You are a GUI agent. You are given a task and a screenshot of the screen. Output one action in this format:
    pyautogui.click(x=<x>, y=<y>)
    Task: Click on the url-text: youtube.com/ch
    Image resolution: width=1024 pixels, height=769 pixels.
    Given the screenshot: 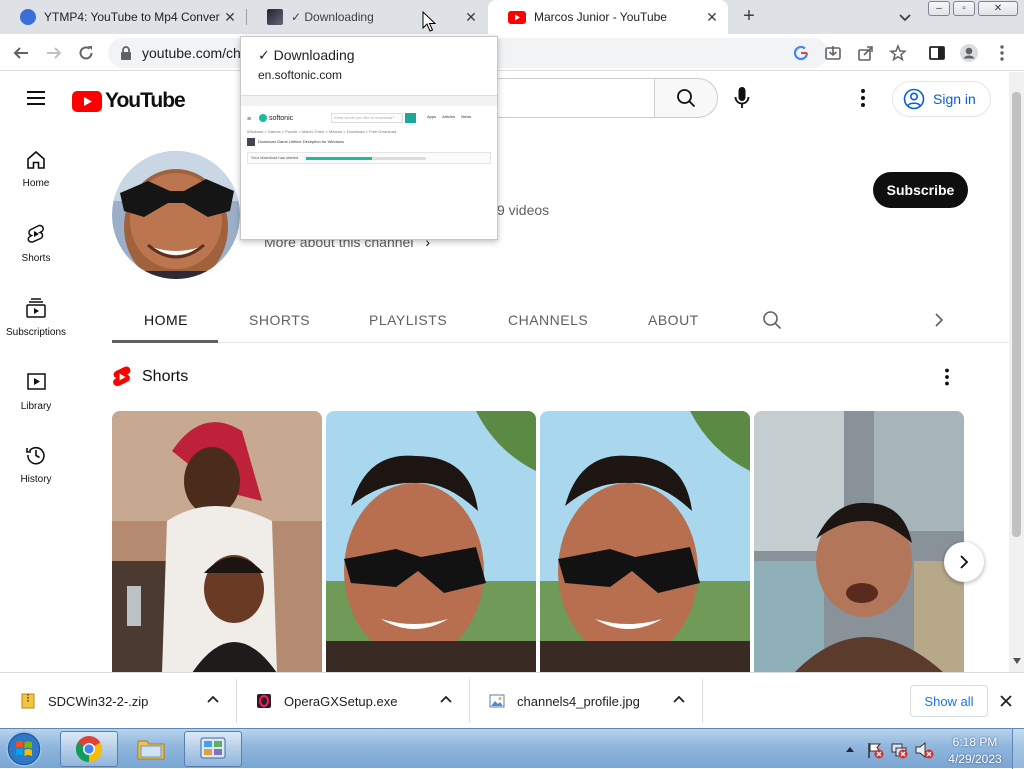 What is the action you would take?
    pyautogui.click(x=191, y=53)
    